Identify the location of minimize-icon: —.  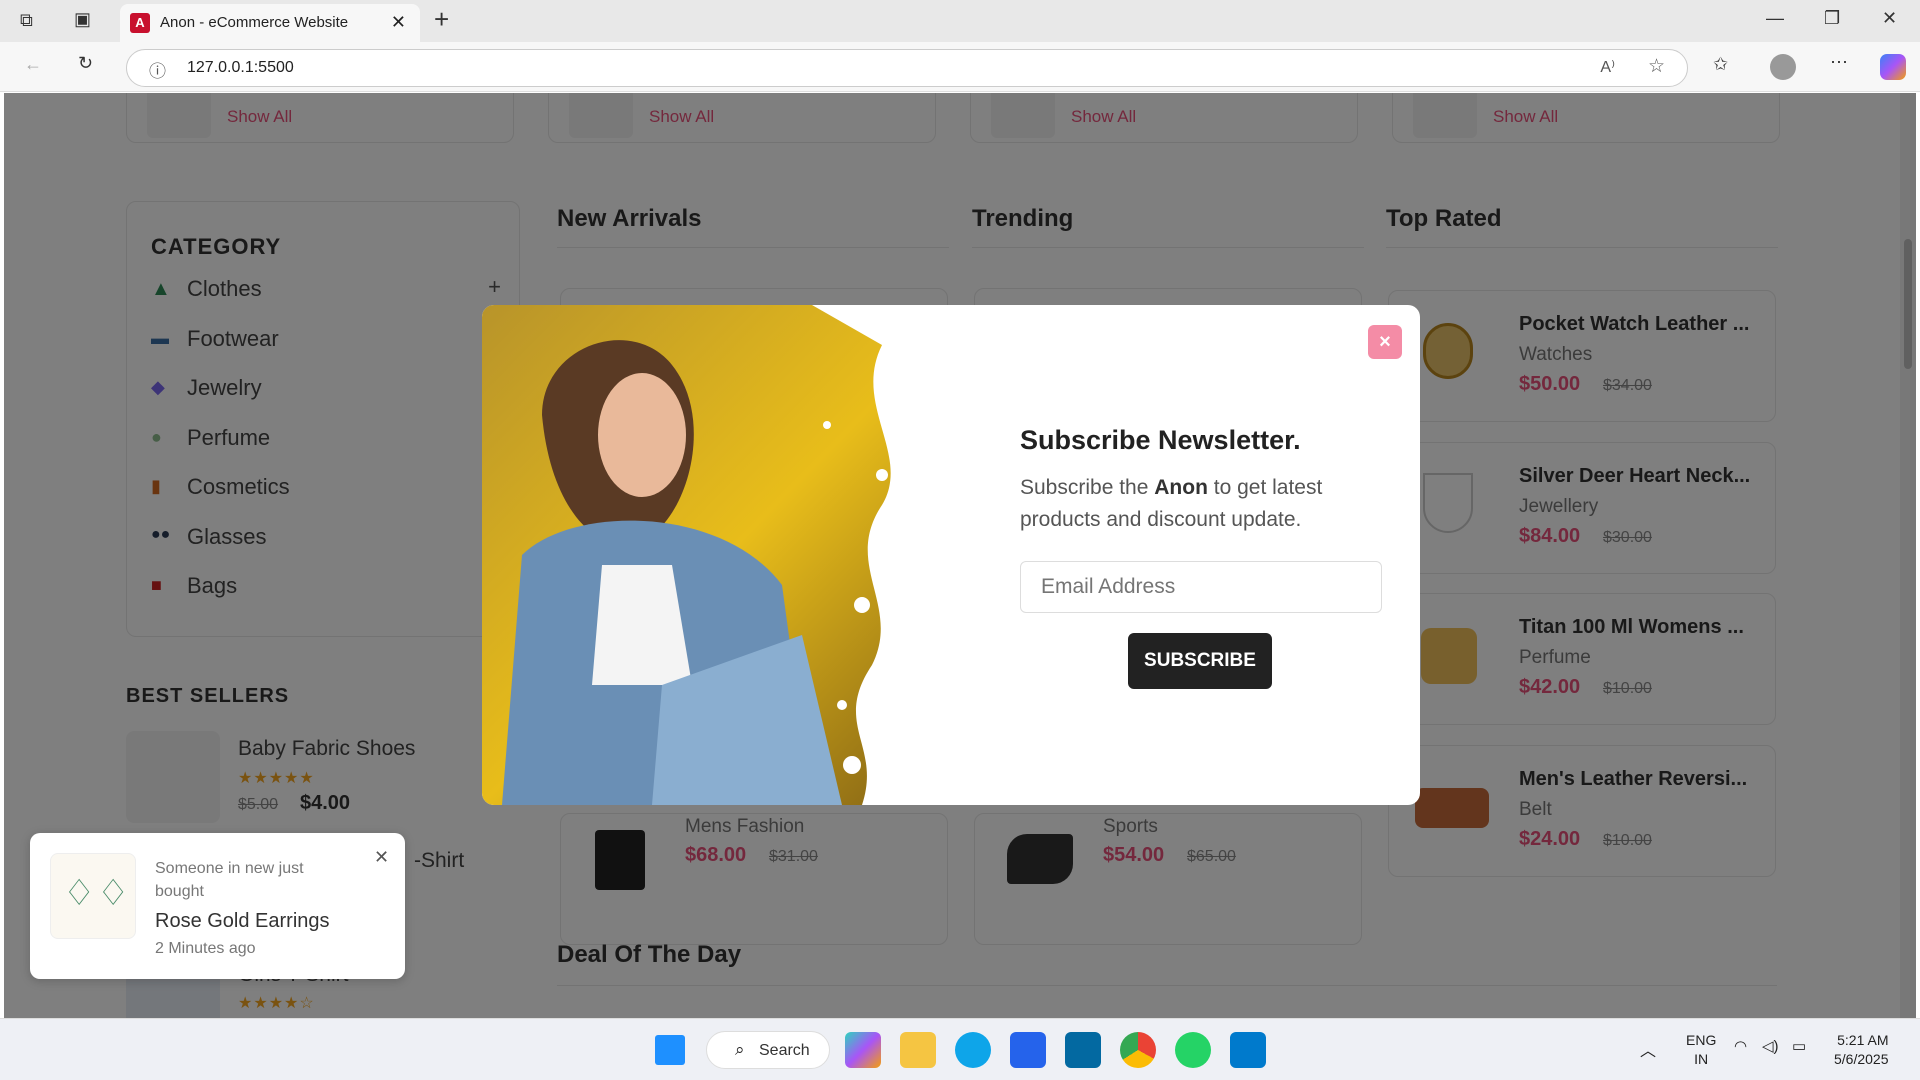
(1775, 18).